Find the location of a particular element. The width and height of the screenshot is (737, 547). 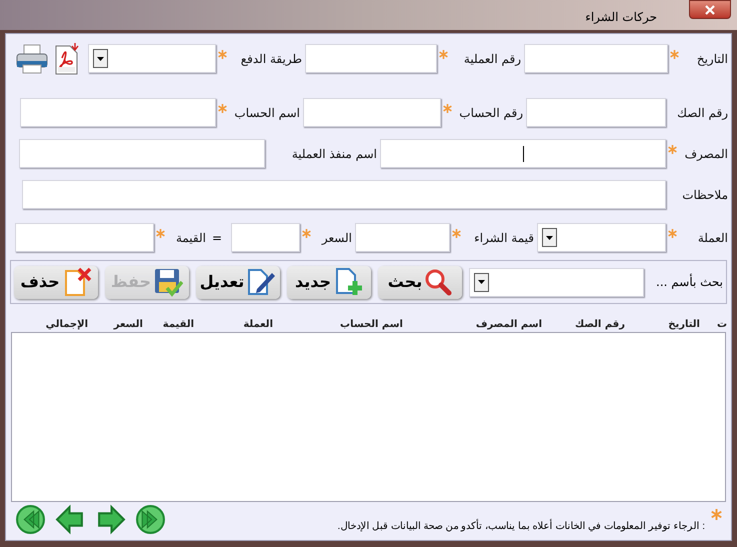

previous-arrow-icon is located at coordinates (70, 519).